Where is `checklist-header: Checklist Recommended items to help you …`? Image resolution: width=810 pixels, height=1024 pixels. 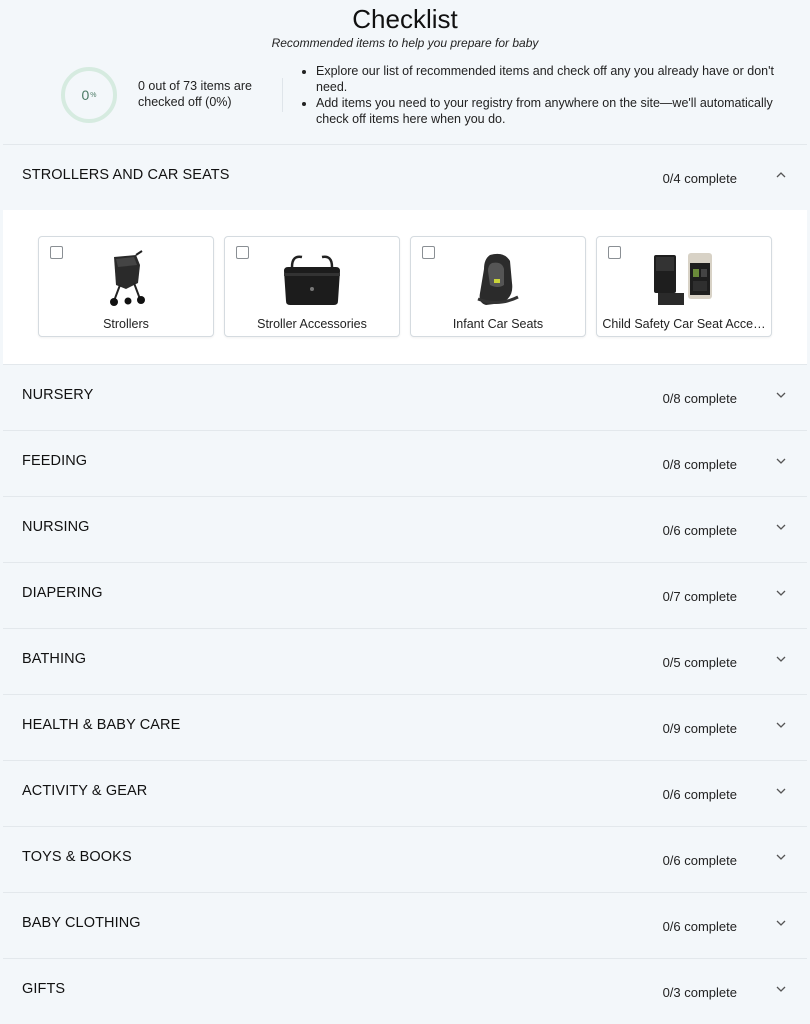
checklist-header: Checklist Recommended items to help you … is located at coordinates (405, 72).